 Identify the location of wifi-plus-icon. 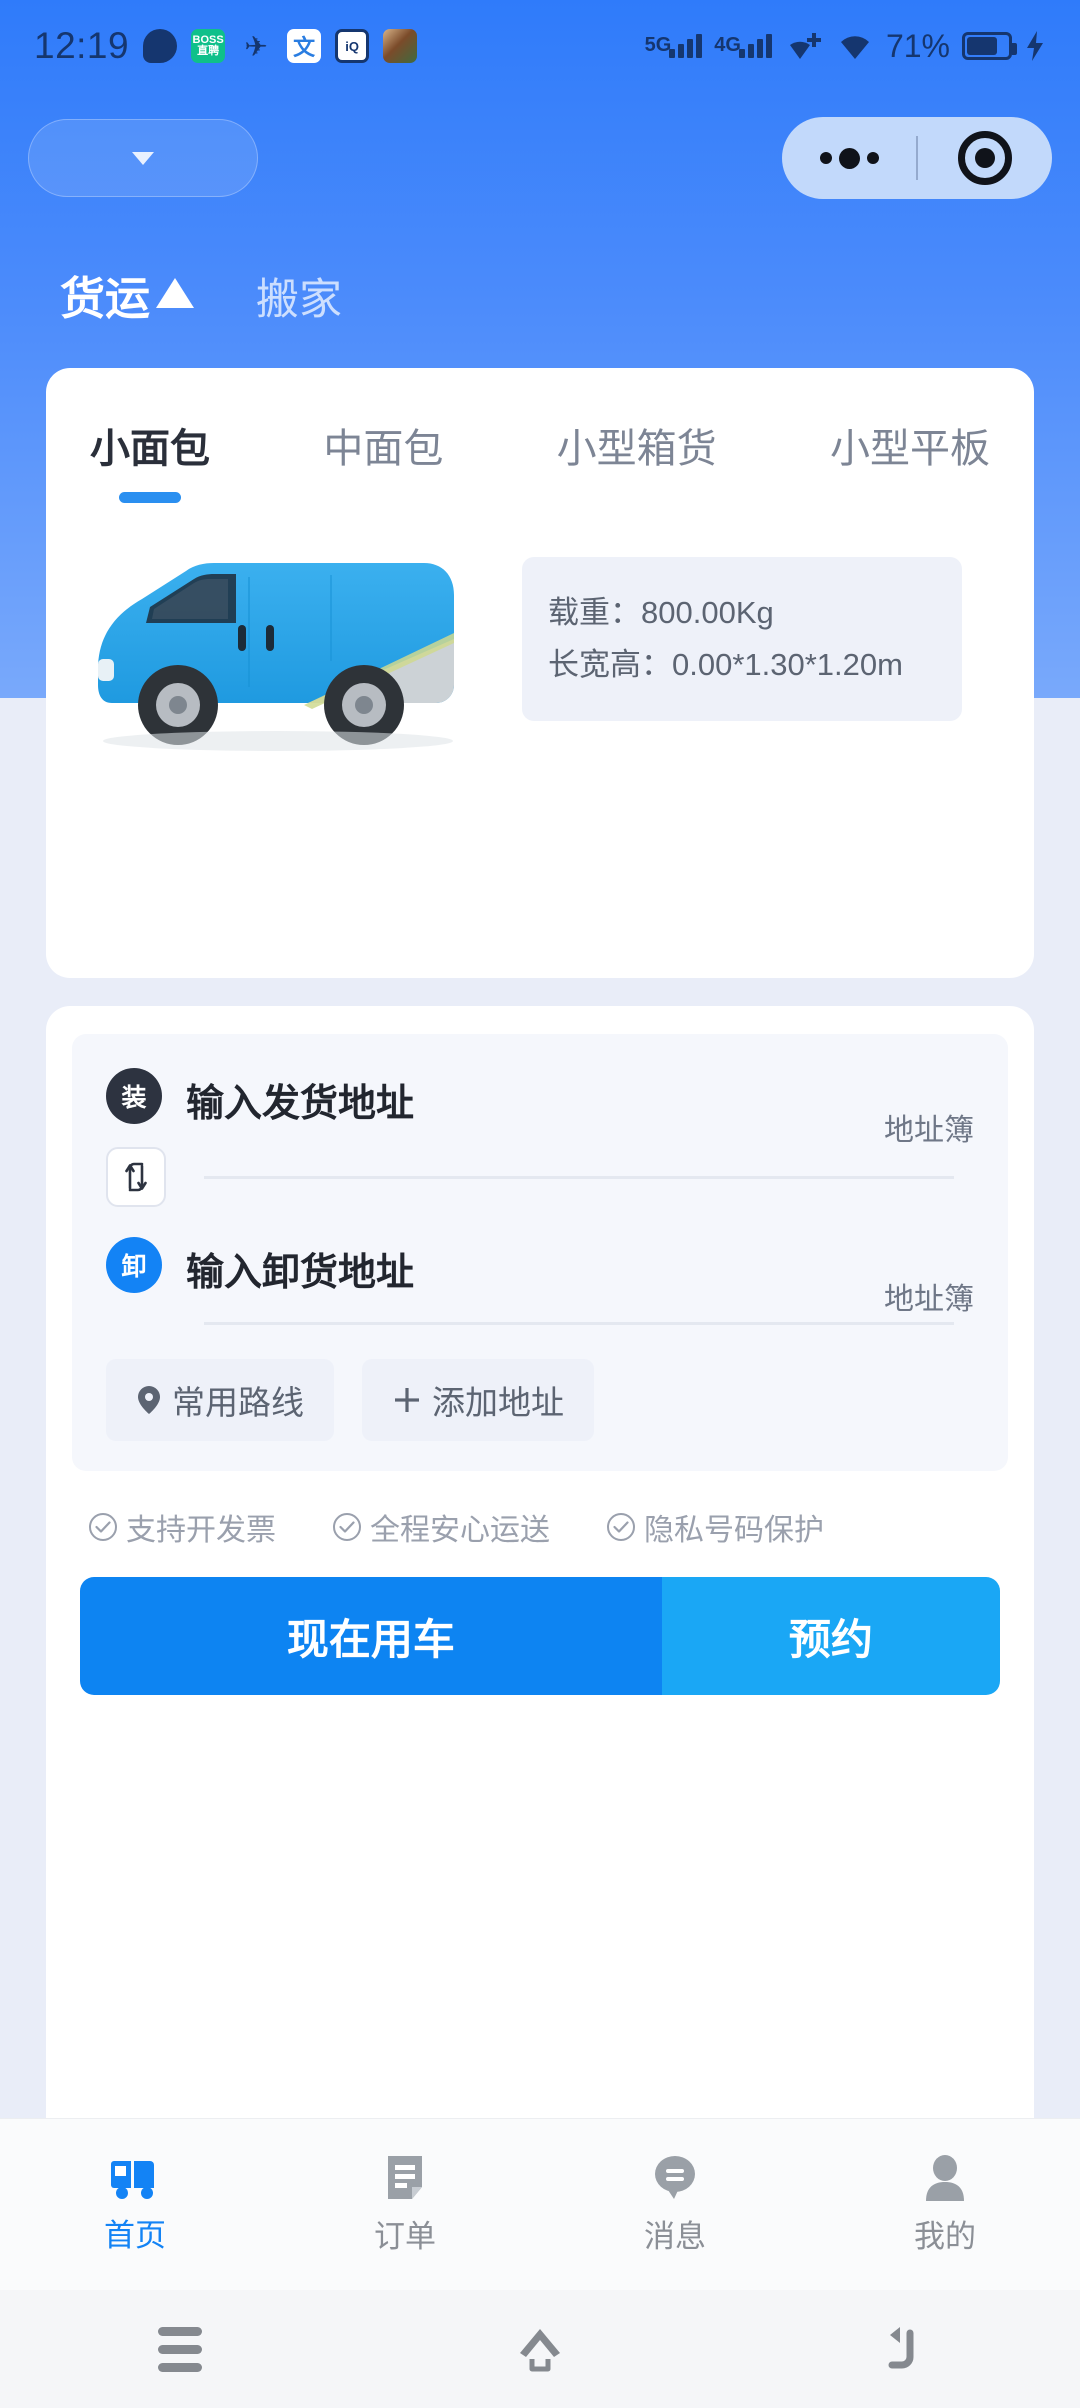
(805, 46).